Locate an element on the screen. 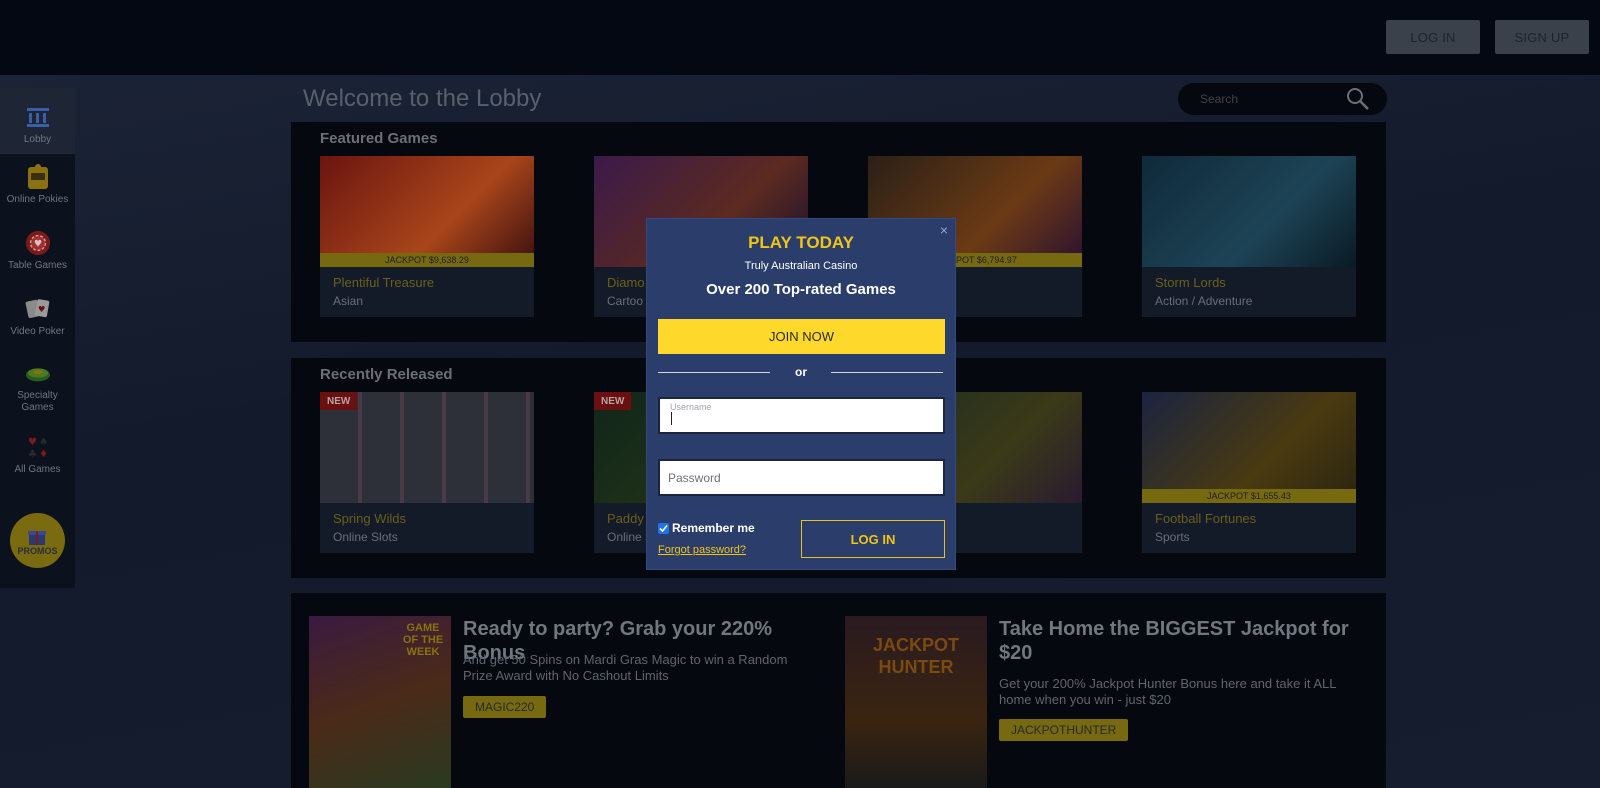 This screenshot has height=788, width=1600. sidebar-item-label: Video Poker is located at coordinates (37, 331).